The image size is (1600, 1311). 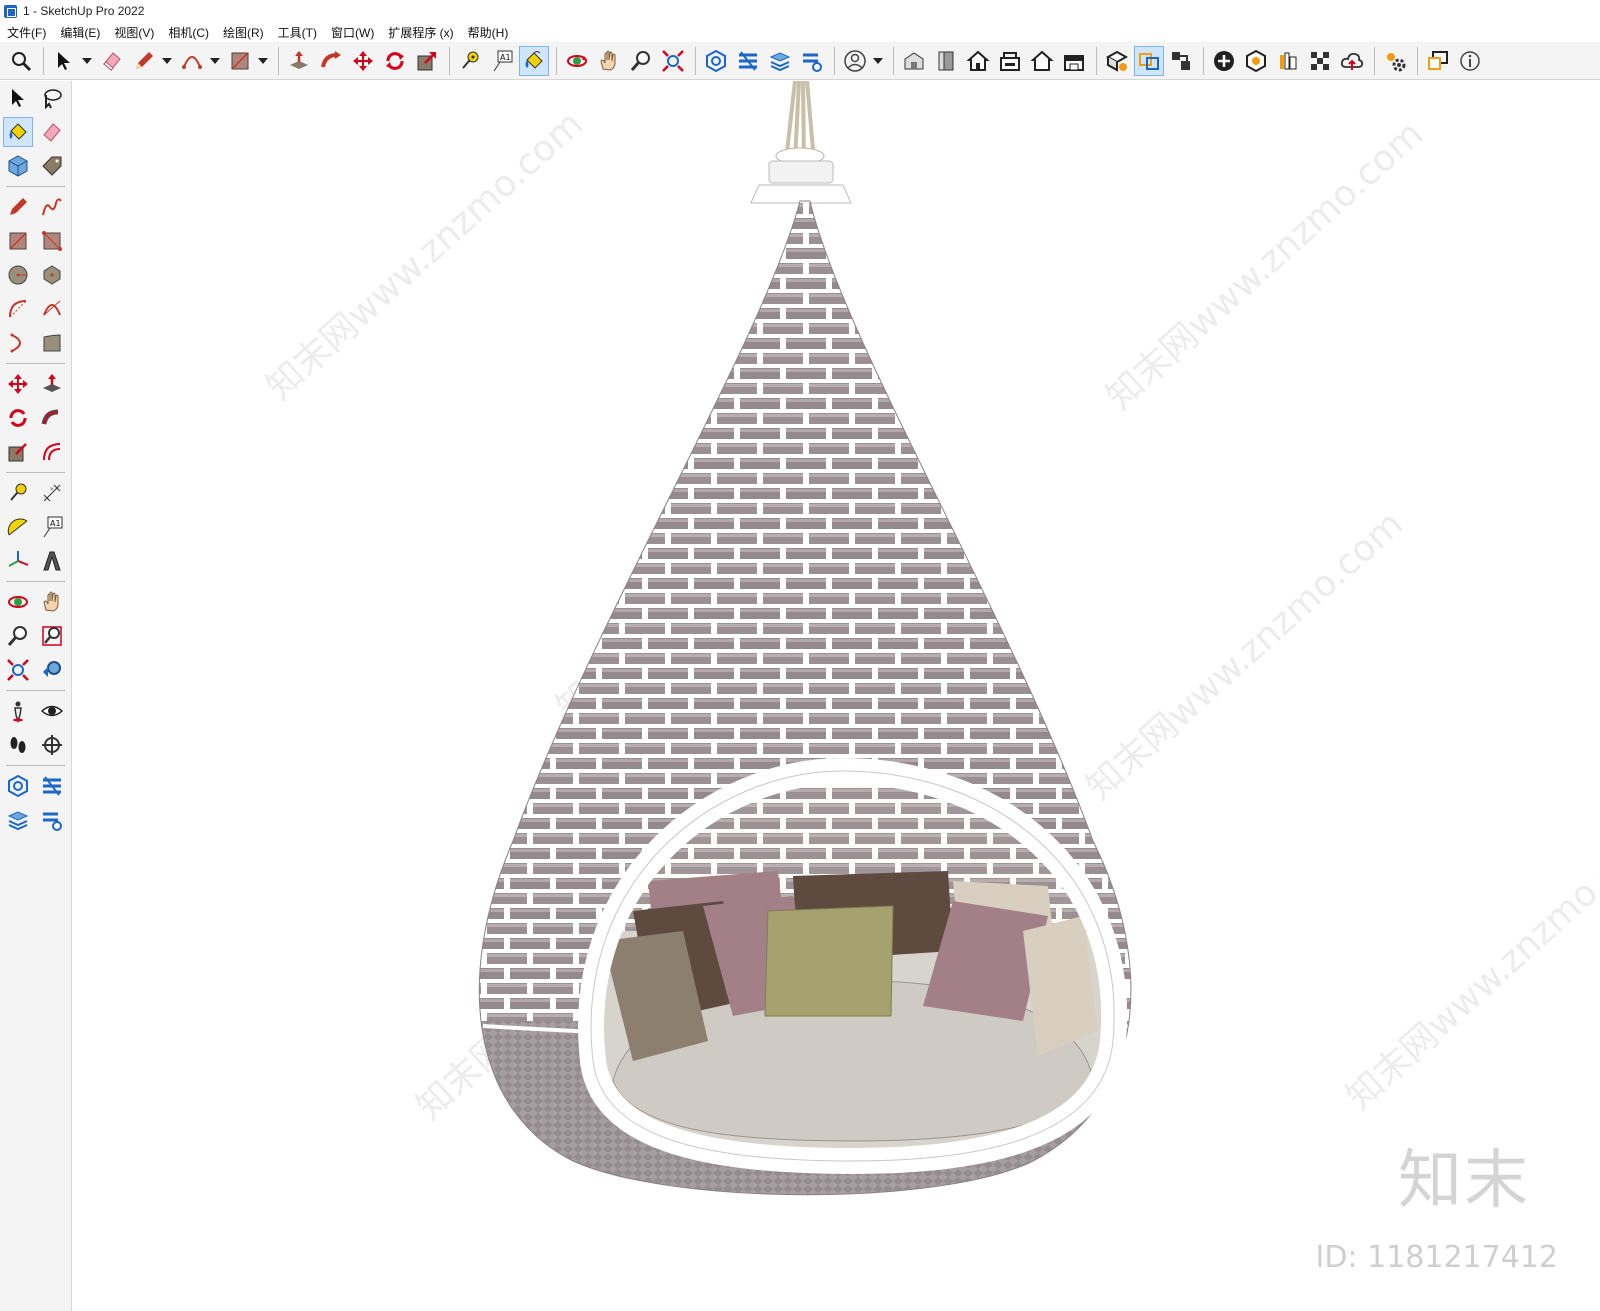 I want to click on display-section-icon, so click(x=1149, y=60).